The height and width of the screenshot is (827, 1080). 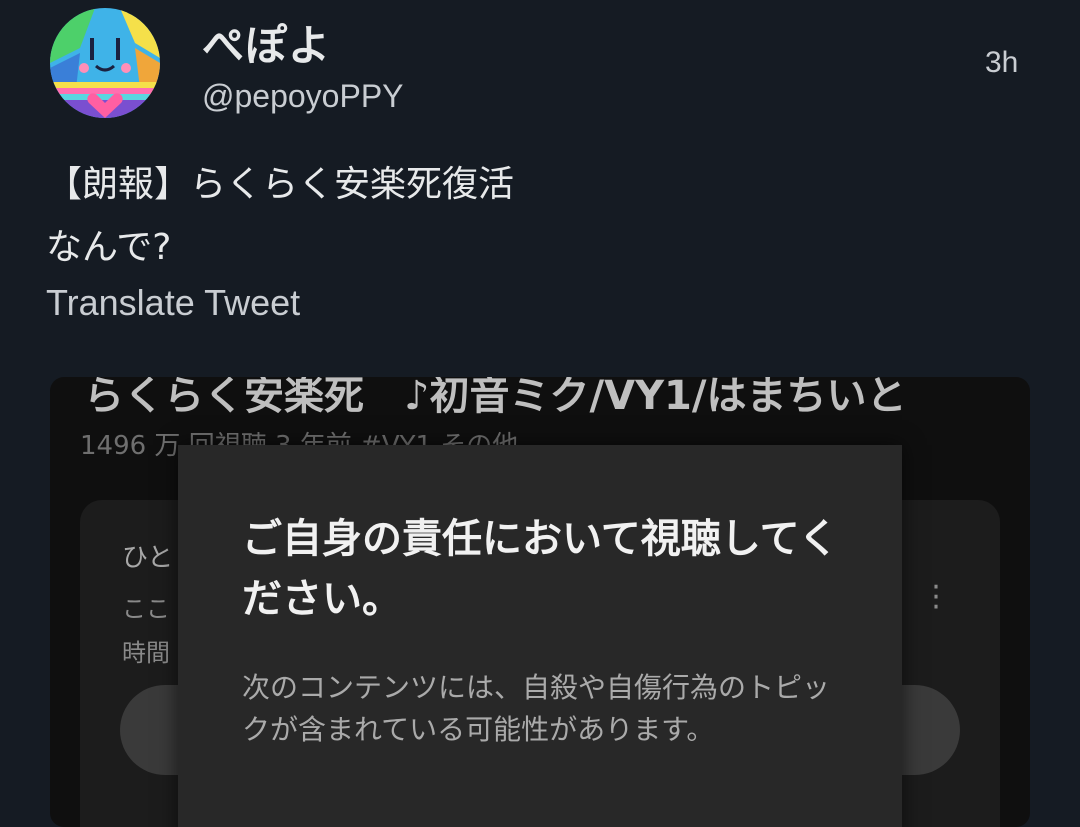 I want to click on user-handle: @pepoyoPPY, so click(x=303, y=96).